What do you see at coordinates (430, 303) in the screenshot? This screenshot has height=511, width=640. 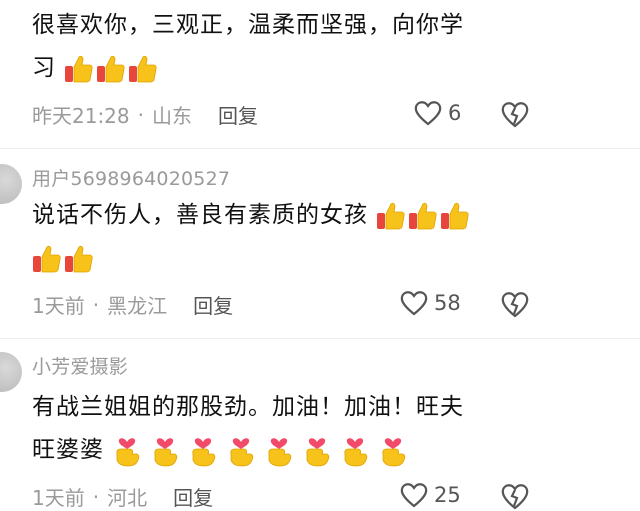 I see `like-button: 58` at bounding box center [430, 303].